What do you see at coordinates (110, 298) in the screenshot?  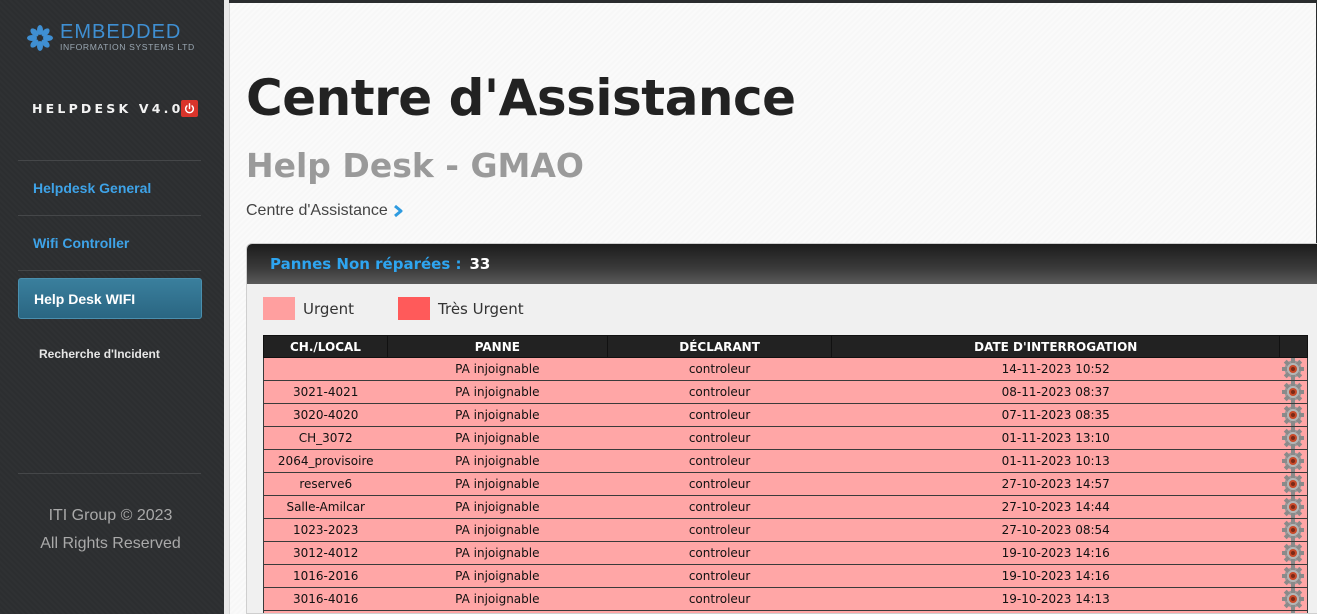 I see `sidebar-item-help-desk-wifi: Help Desk WIFI` at bounding box center [110, 298].